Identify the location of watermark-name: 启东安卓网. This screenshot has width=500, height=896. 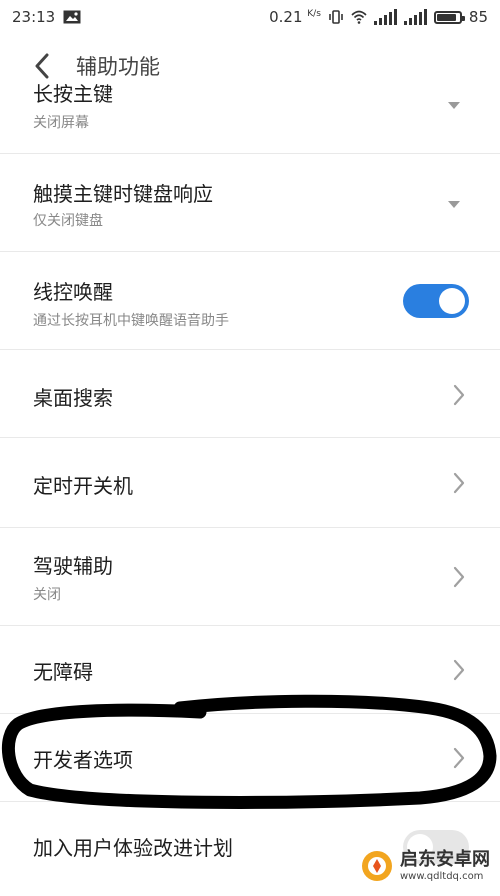
(445, 859).